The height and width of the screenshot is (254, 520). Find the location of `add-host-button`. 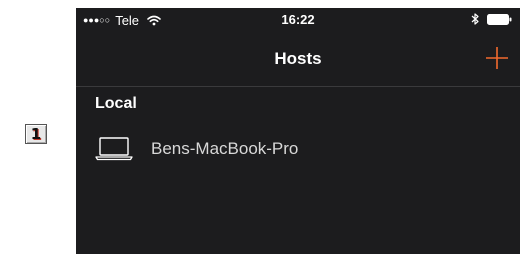

add-host-button is located at coordinates (497, 58).